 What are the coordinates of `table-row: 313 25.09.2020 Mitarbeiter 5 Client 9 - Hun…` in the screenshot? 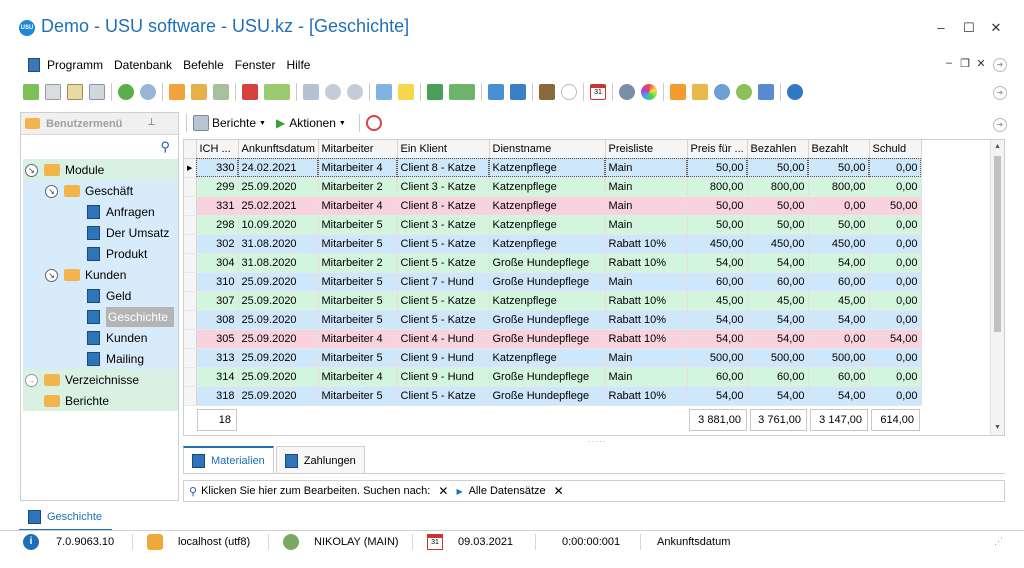 It's located at (553, 358).